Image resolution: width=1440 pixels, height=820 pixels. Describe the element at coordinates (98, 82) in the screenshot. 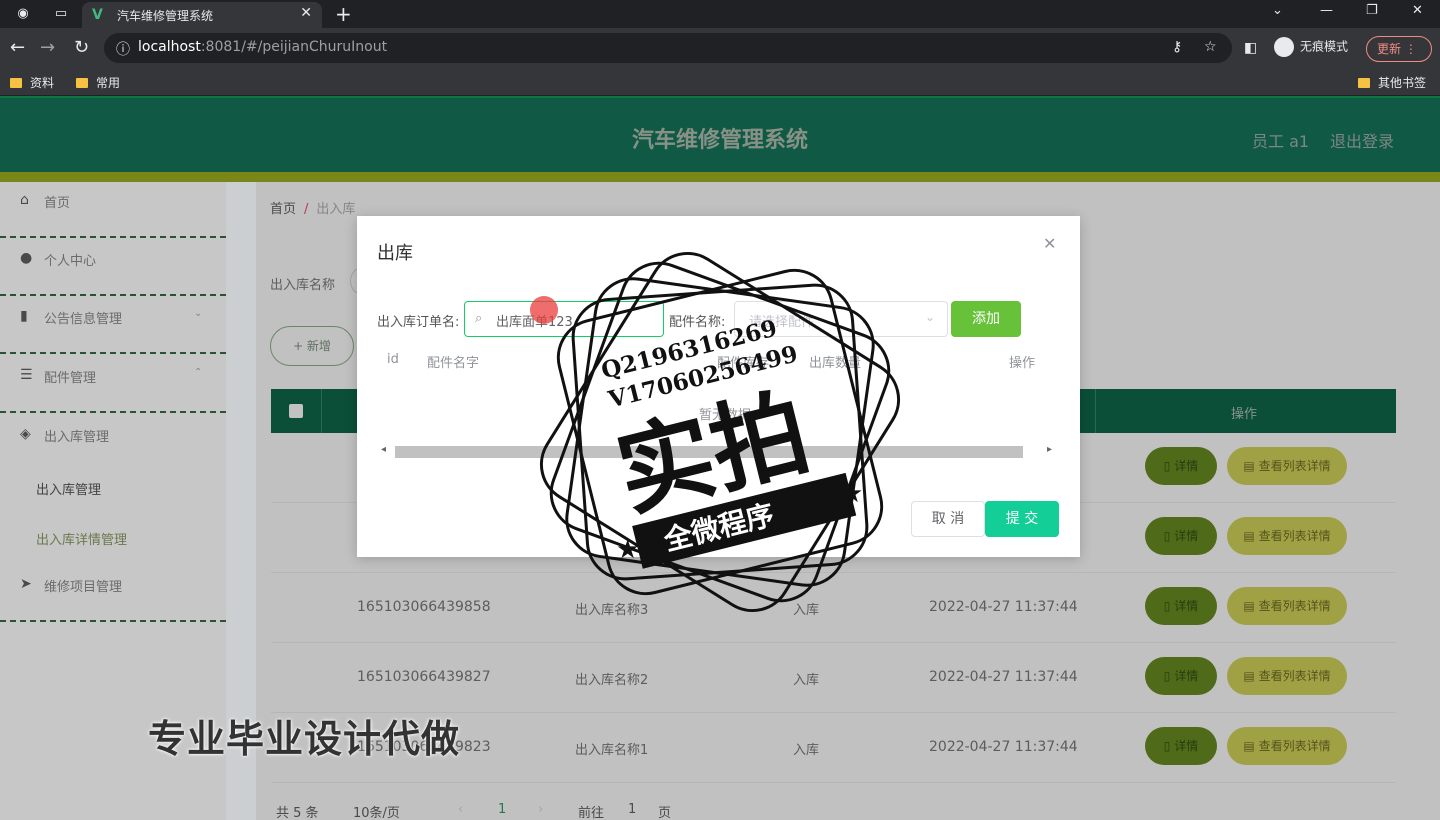

I see `bookmark-changyong: 常用` at that location.